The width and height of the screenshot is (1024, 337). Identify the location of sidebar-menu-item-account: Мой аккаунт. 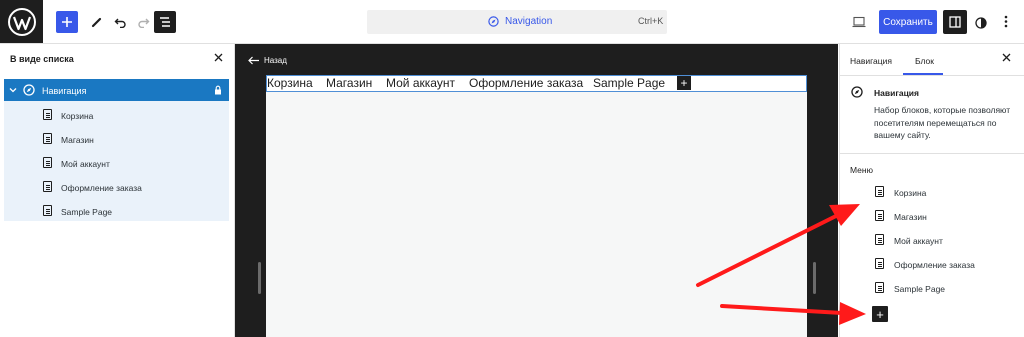
(918, 241).